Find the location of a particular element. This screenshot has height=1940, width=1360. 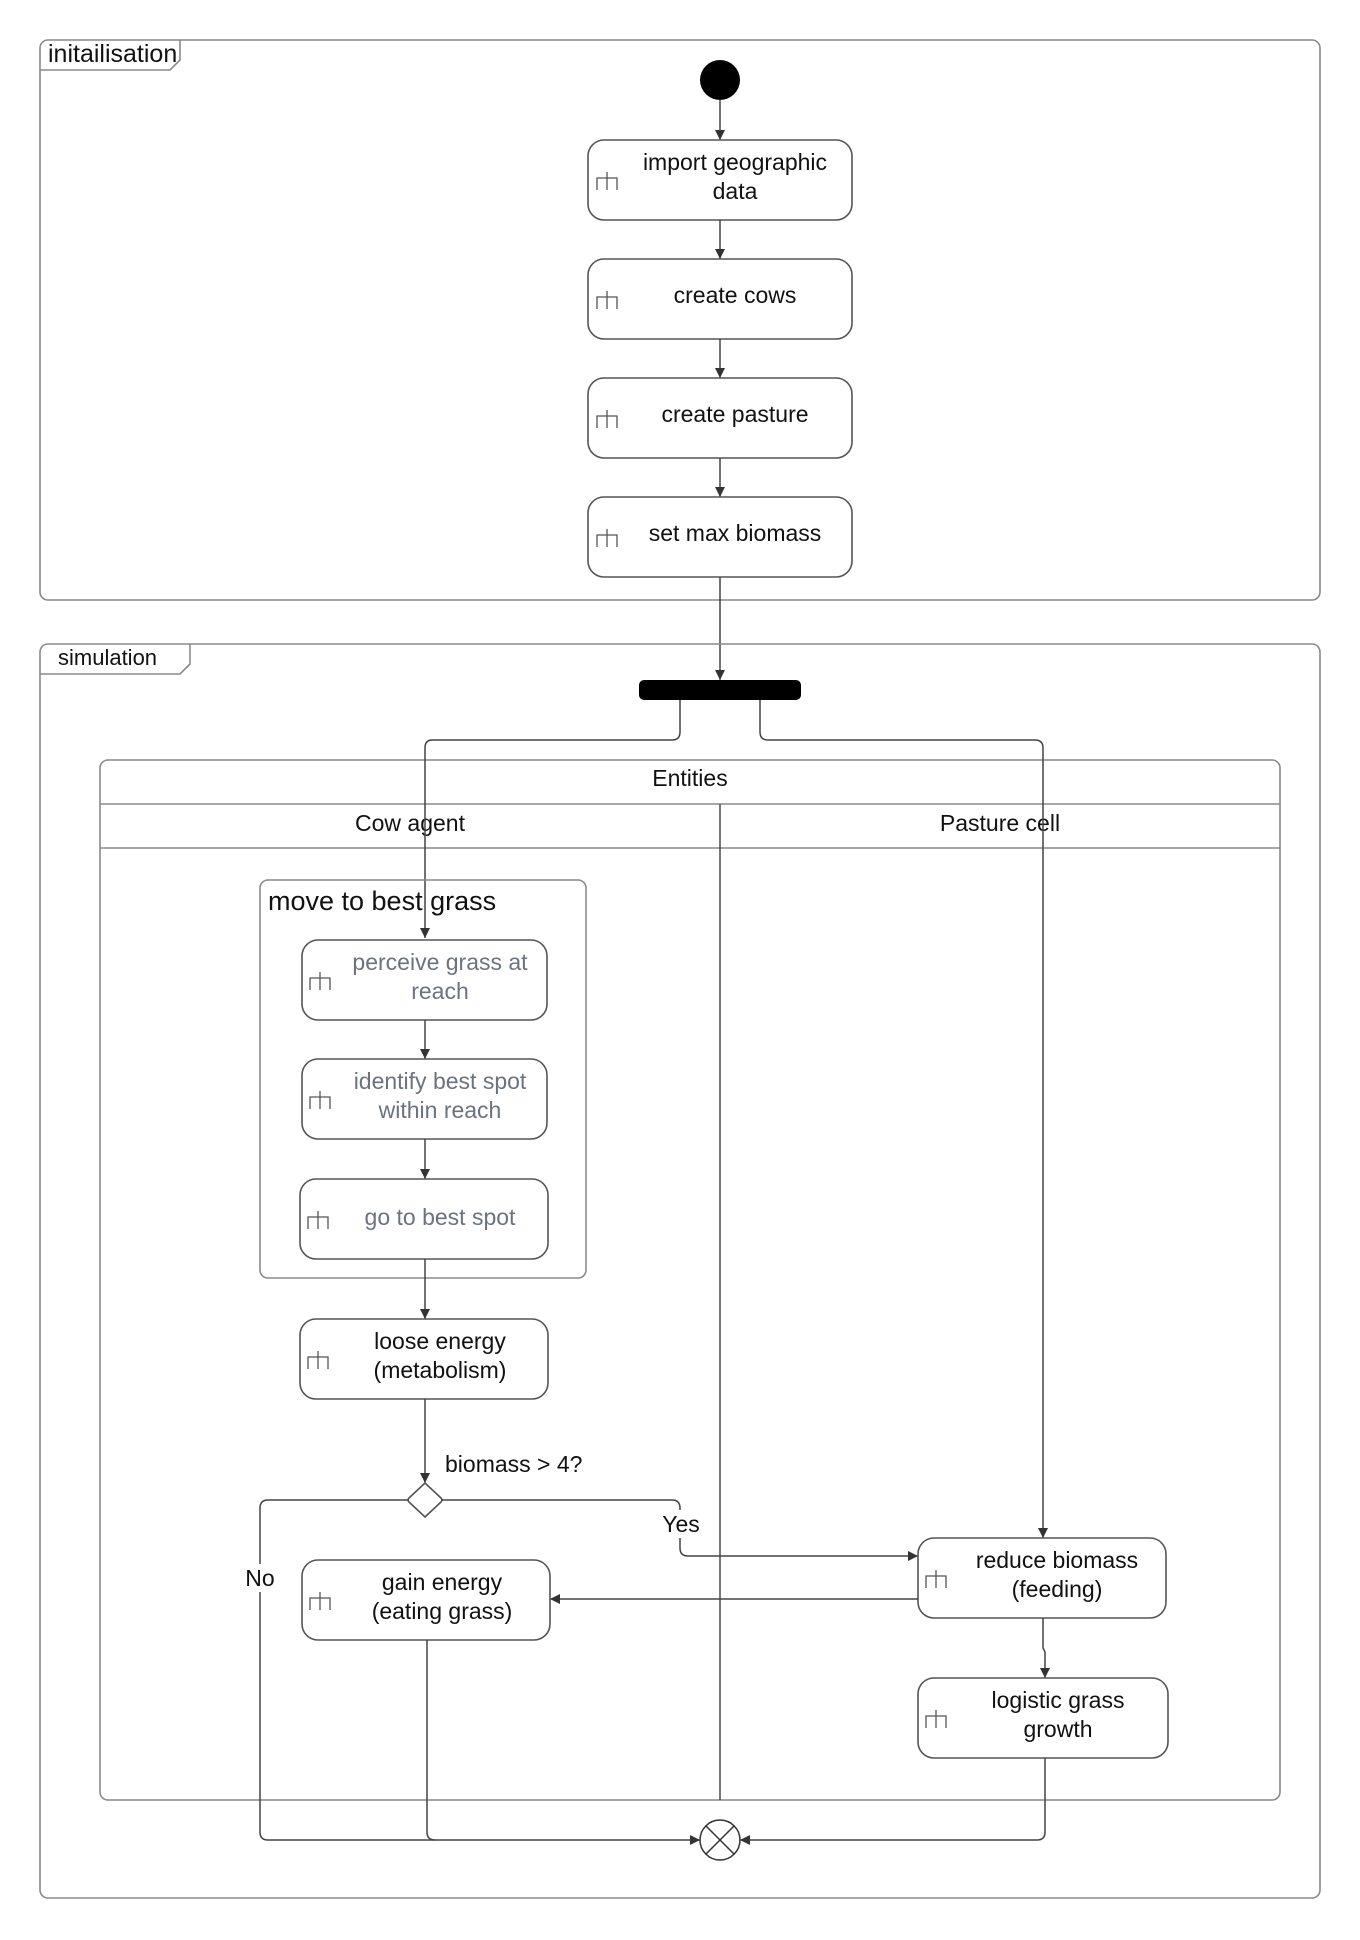

action-identify-best-spot: identify best spot within reach is located at coordinates (424, 1099).